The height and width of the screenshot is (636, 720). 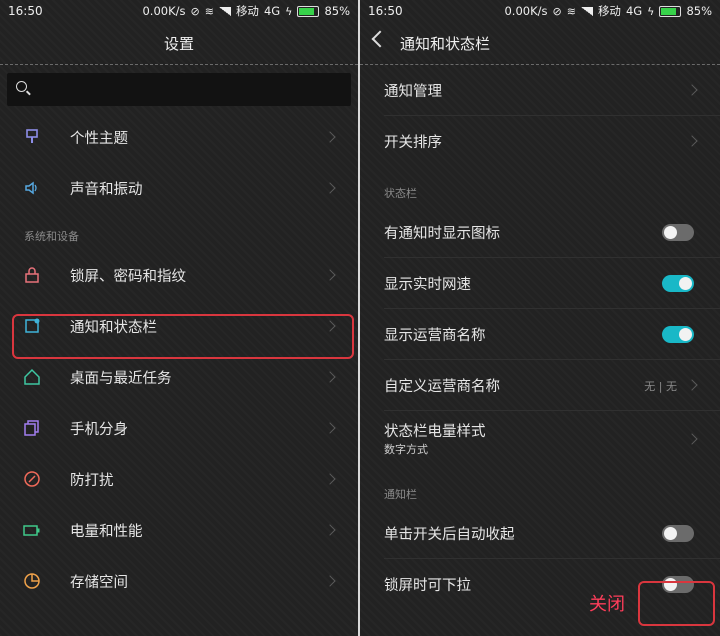 I want to click on menu-item-label: 个性主题, so click(x=99, y=139).